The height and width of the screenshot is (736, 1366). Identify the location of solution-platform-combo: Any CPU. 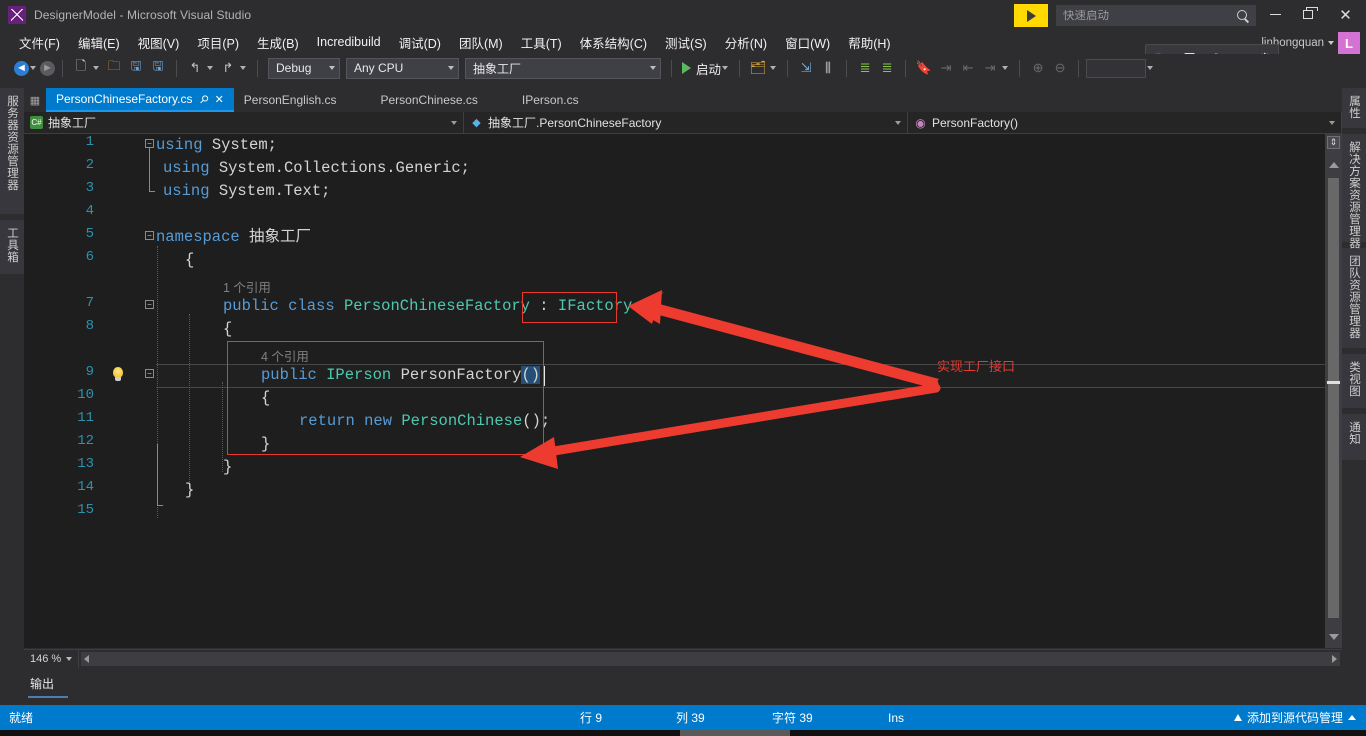
(402, 68).